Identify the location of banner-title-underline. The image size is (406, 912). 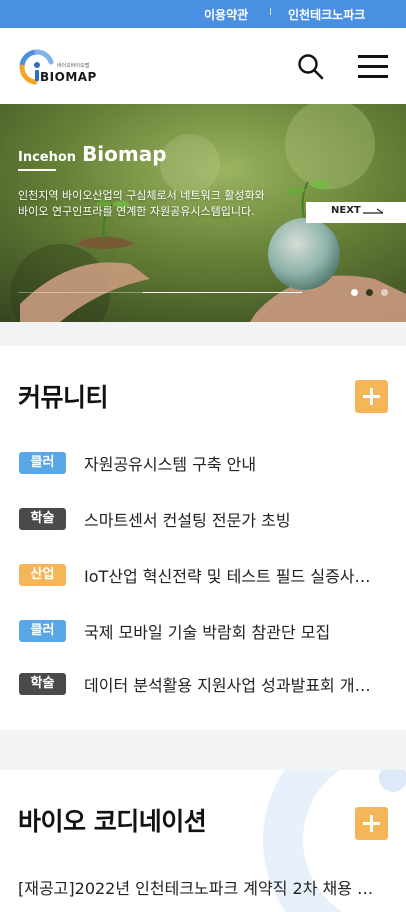
(37, 170).